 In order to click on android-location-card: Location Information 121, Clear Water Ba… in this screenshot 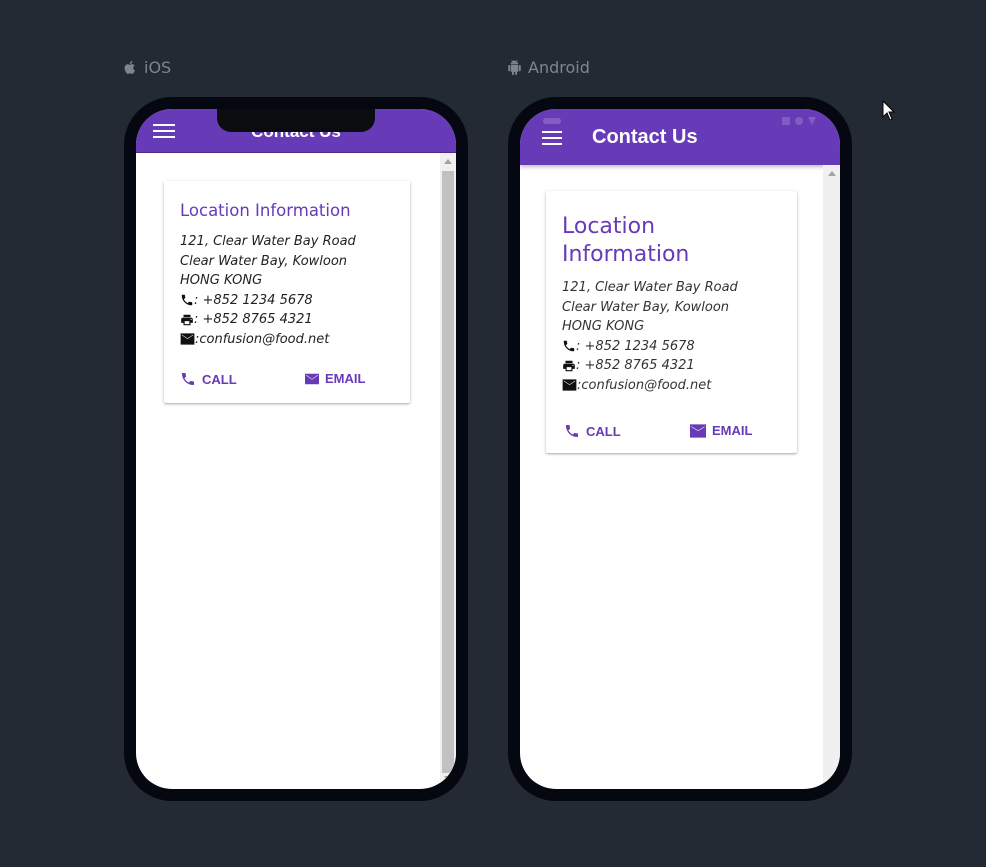, I will do `click(671, 322)`.